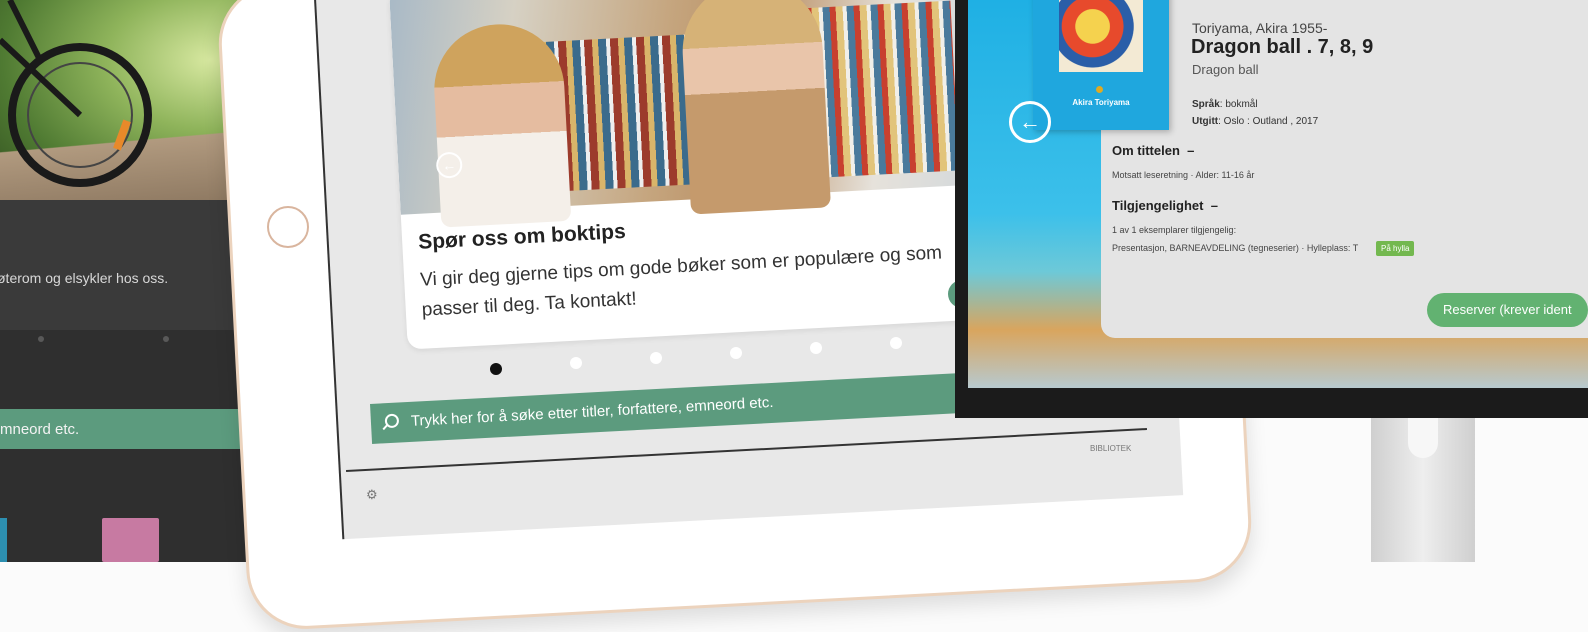 The height and width of the screenshot is (632, 1588). What do you see at coordinates (1282, 47) in the screenshot?
I see `book-title: Dragon ball . 7, 8, 9` at bounding box center [1282, 47].